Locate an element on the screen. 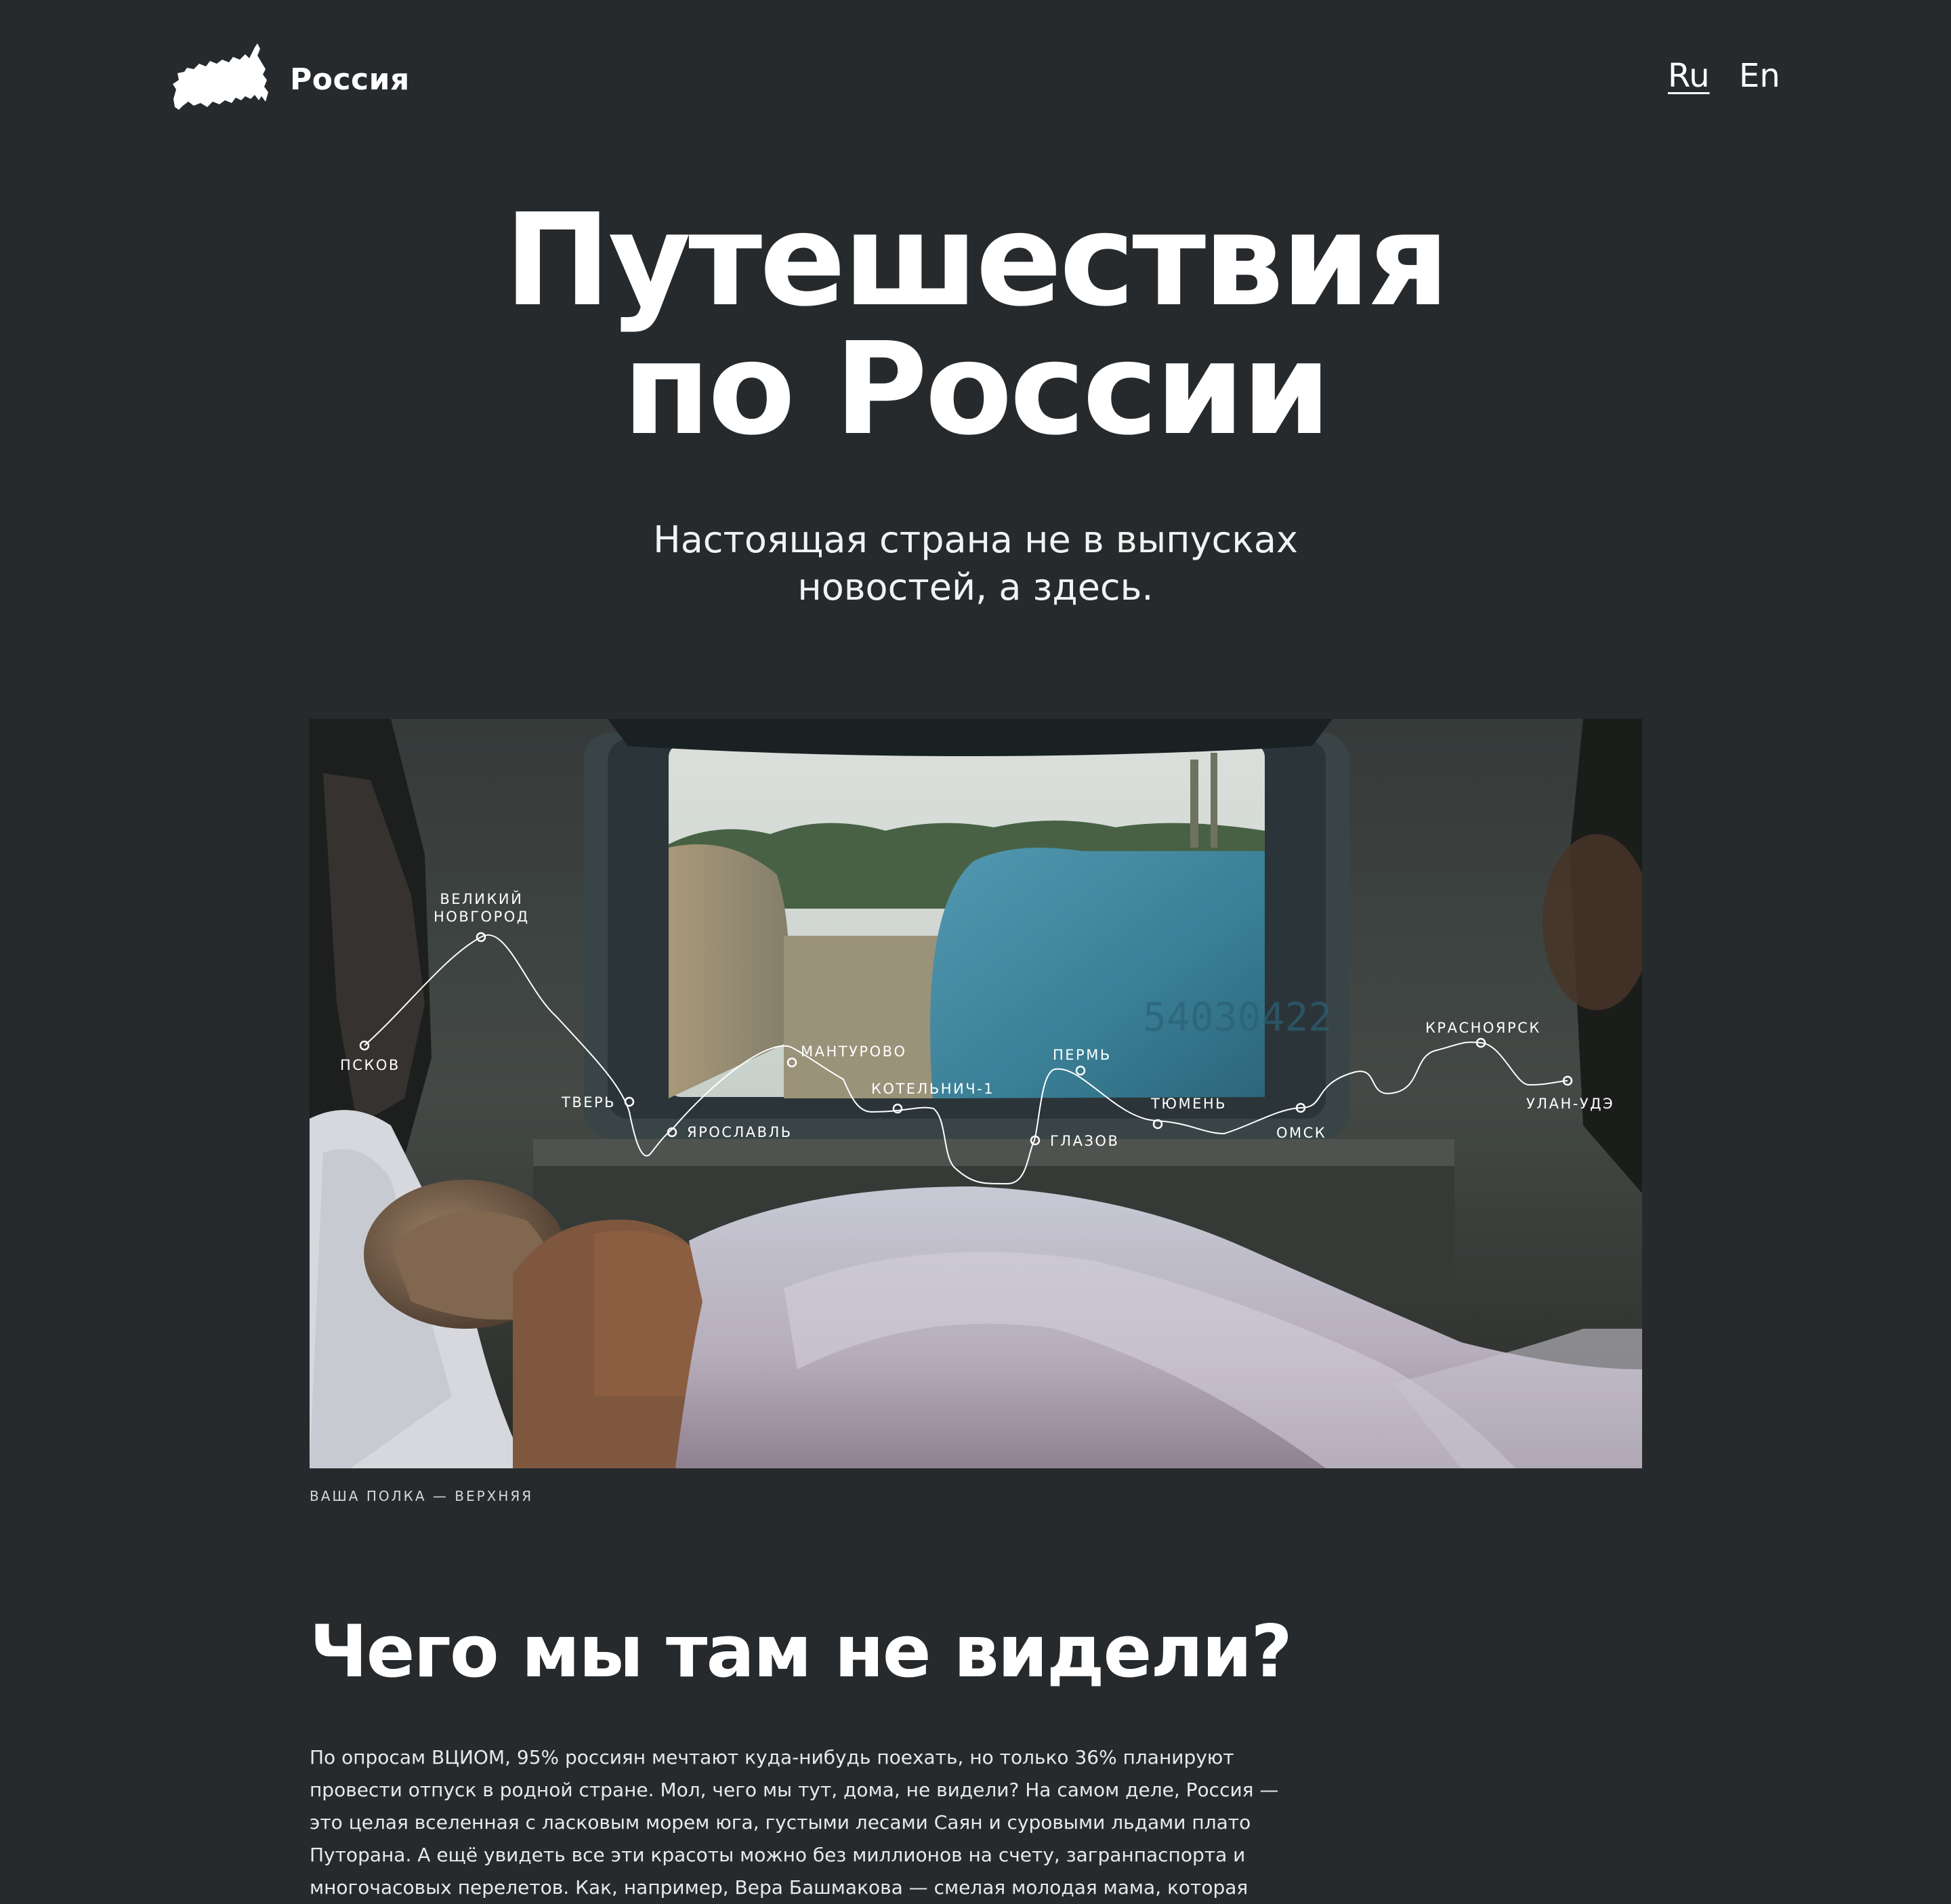 This screenshot has height=1904, width=1951. route-point-kotelnich is located at coordinates (897, 1108).